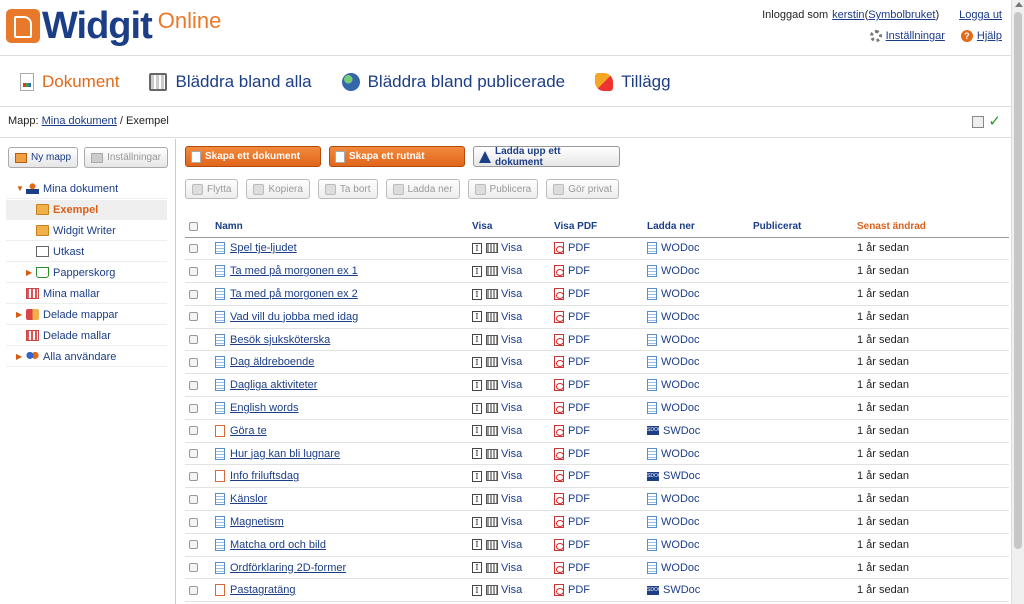 Image resolution: width=1024 pixels, height=604 pixels. What do you see at coordinates (86, 231) in the screenshot?
I see `tree-widgit-writer: Widgit Writer` at bounding box center [86, 231].